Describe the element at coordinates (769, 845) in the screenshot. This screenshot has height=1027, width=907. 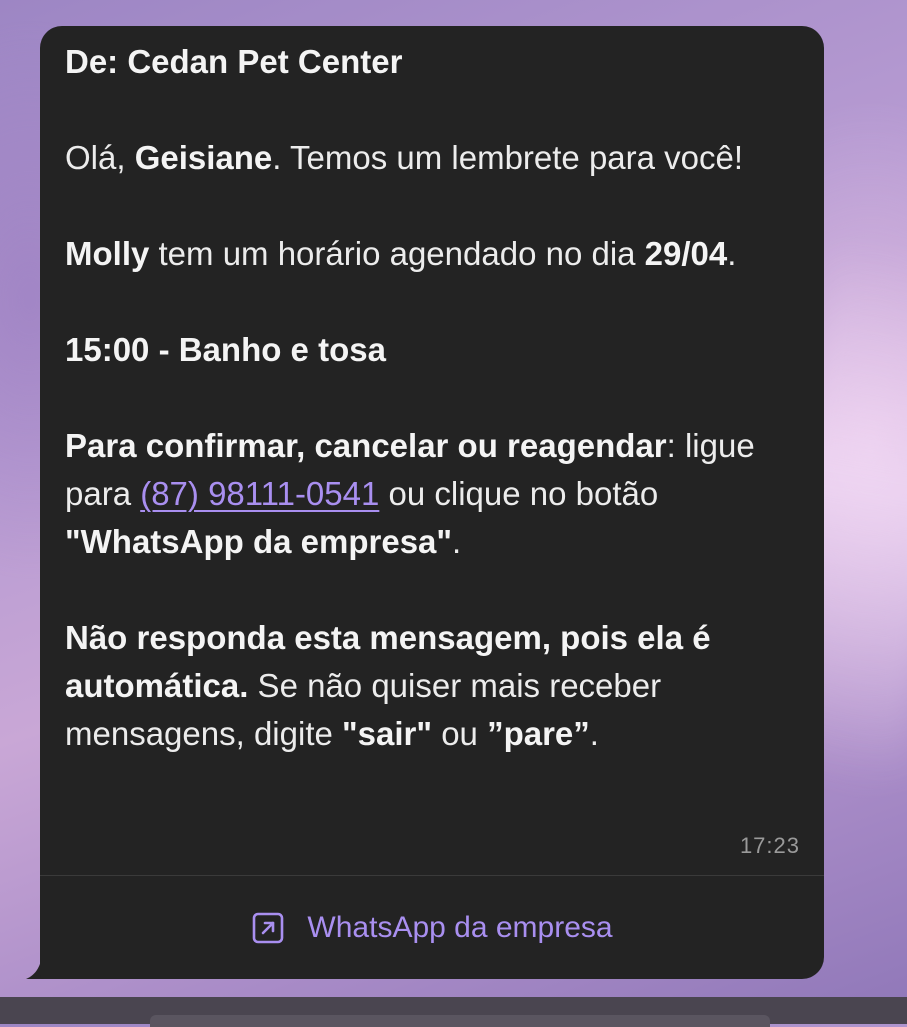
I see `message-timestamp: 17:23` at that location.